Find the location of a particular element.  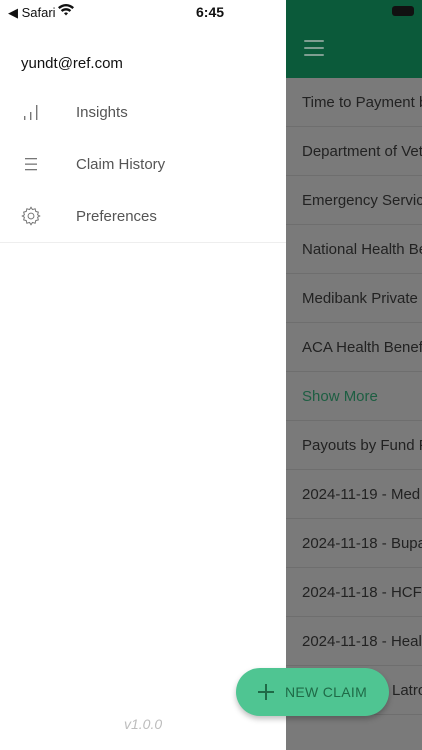

list-item: 2024-11-18 - HCF is located at coordinates (354, 592).